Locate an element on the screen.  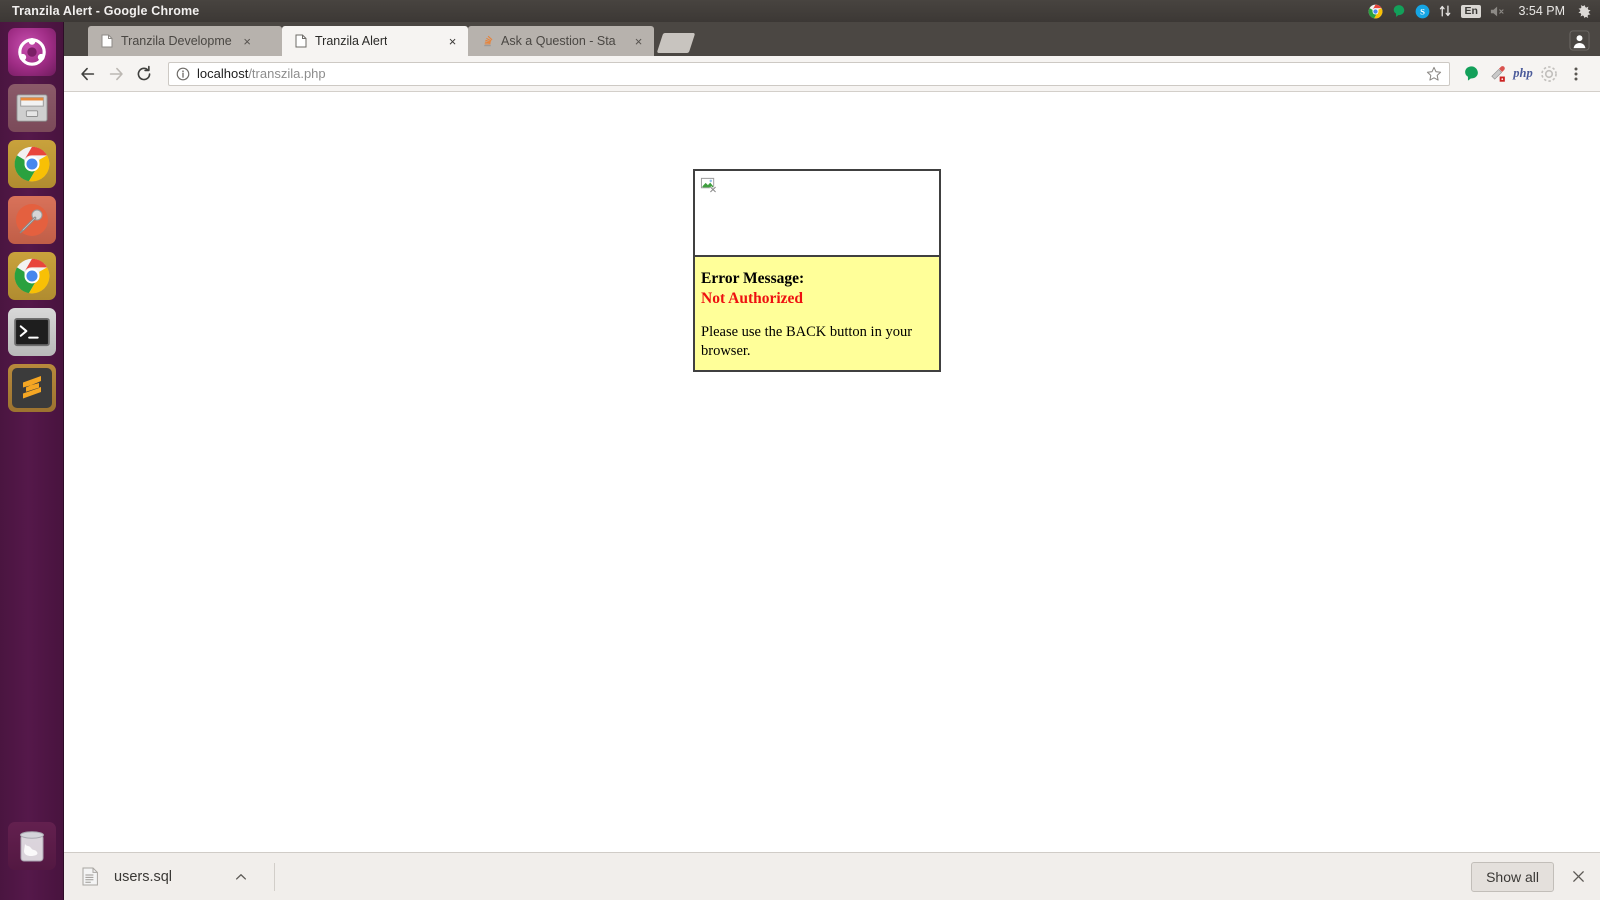
launcher-item-dash-ubuntu is located at coordinates (32, 52).